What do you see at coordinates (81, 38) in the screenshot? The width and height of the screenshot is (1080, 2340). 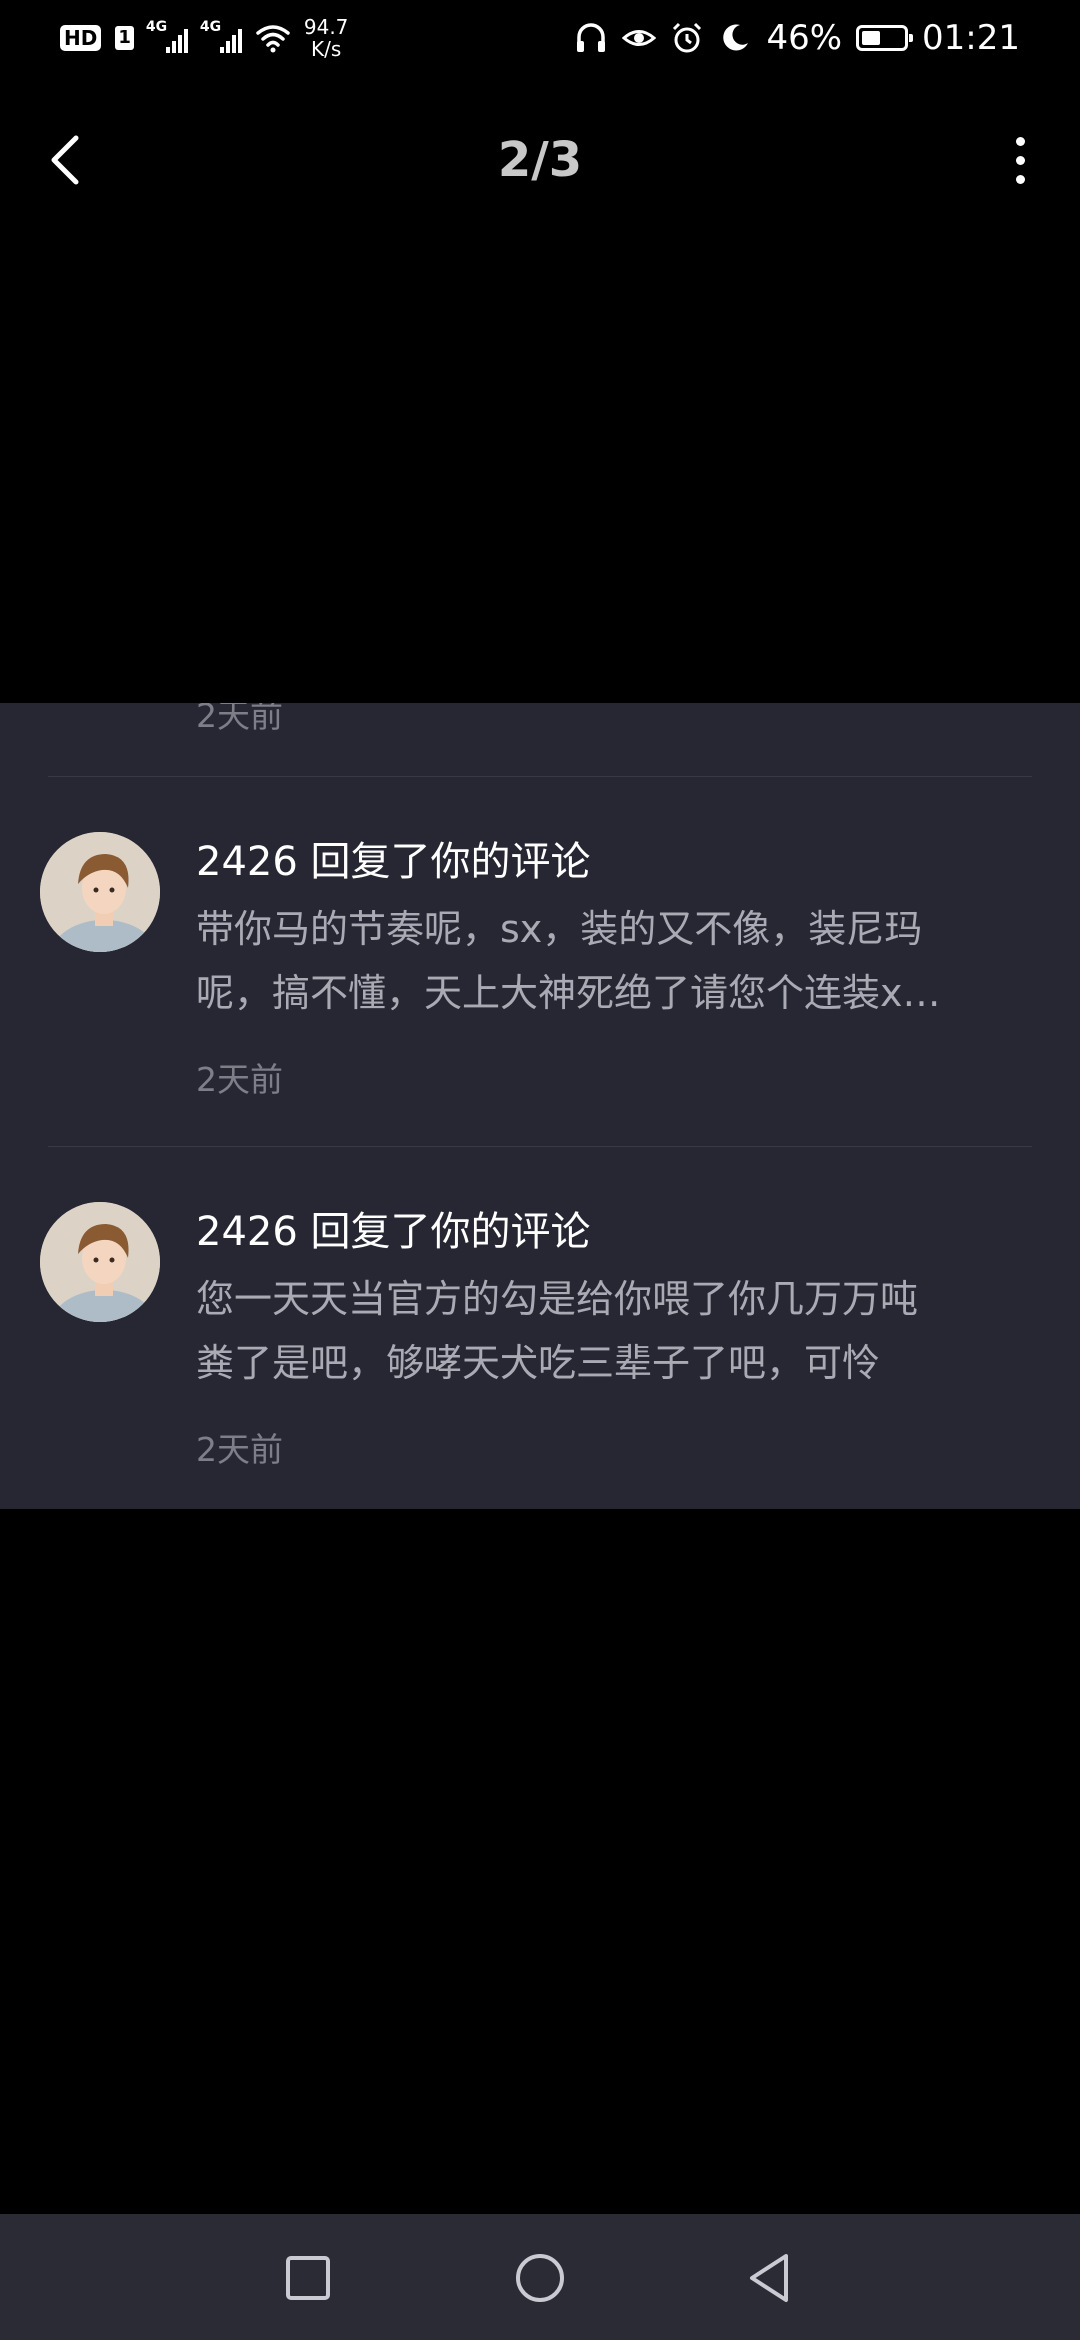 I see `hd-icon: HD` at bounding box center [81, 38].